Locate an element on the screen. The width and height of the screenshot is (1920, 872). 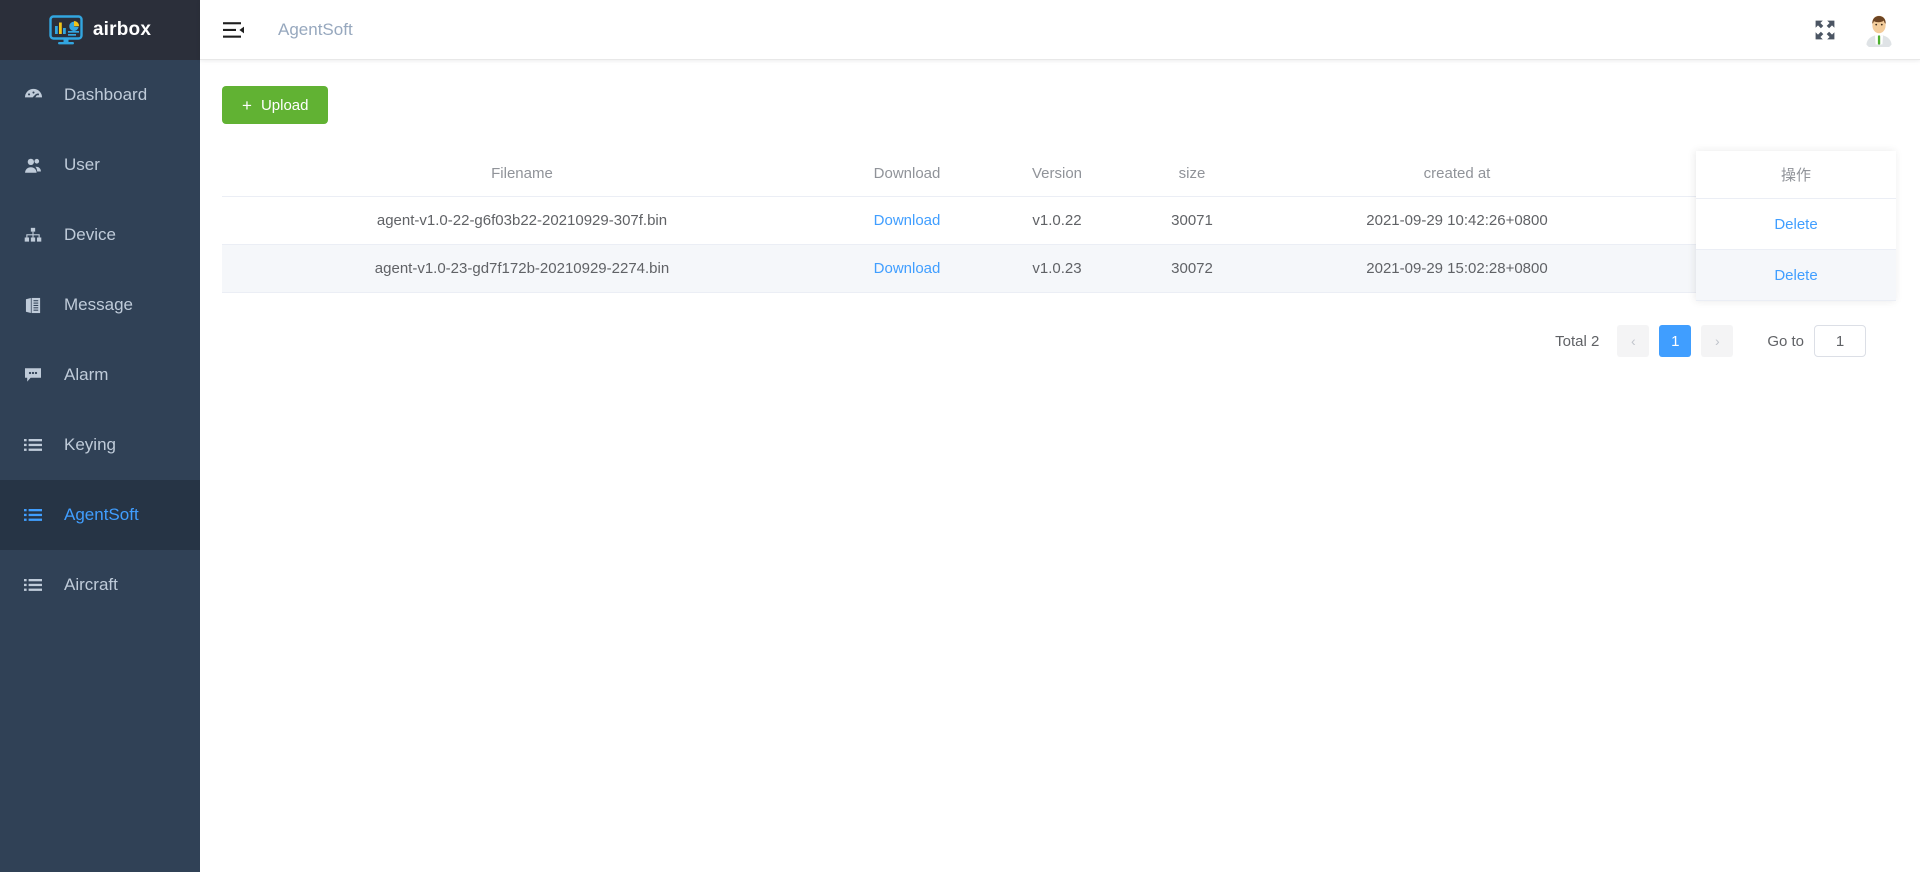
sidebar-item-keying: Keying is located at coordinates (100, 445).